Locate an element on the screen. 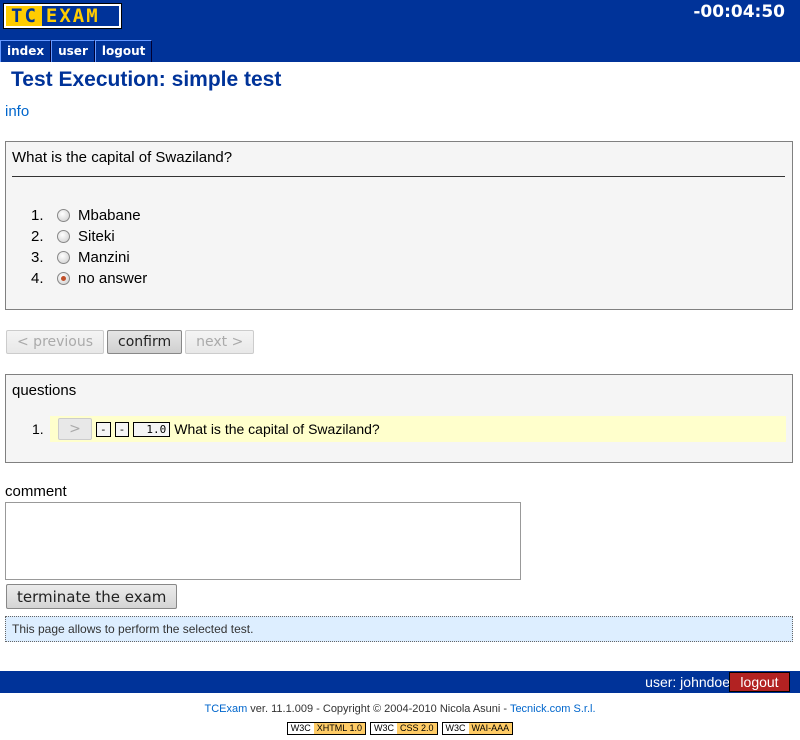 This screenshot has height=740, width=800. question-divider is located at coordinates (398, 176).